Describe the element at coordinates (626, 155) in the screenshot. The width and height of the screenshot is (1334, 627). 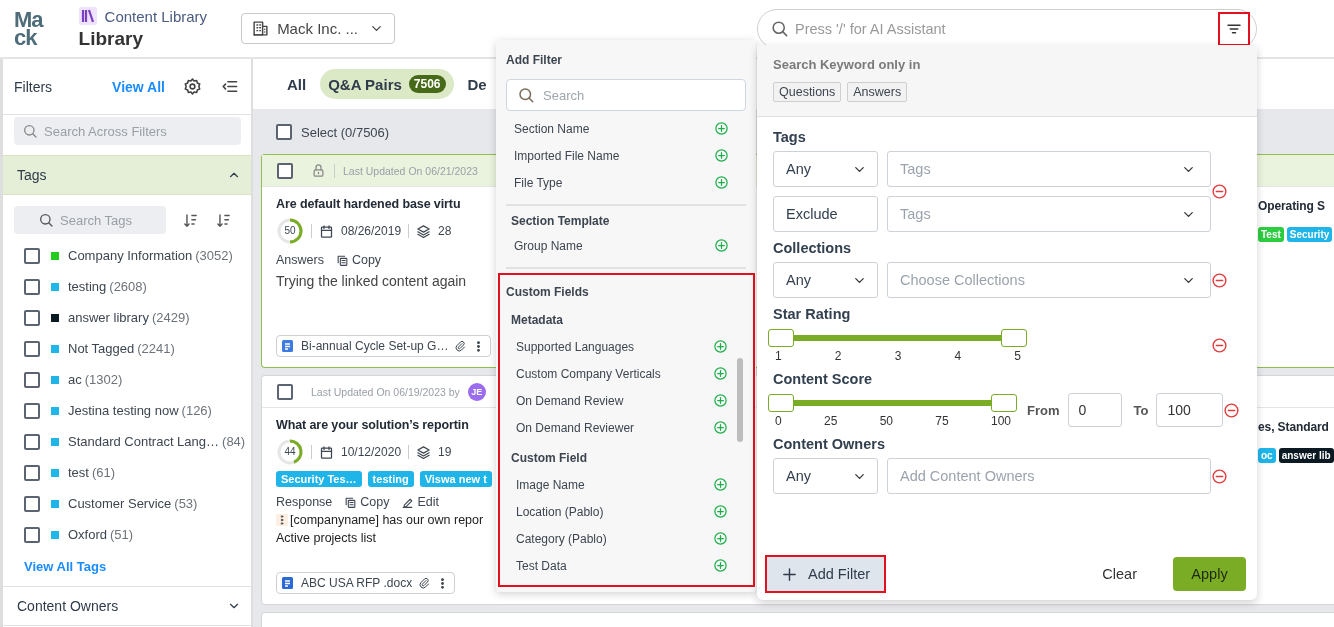
I see `filter-option: Imported File Name` at that location.